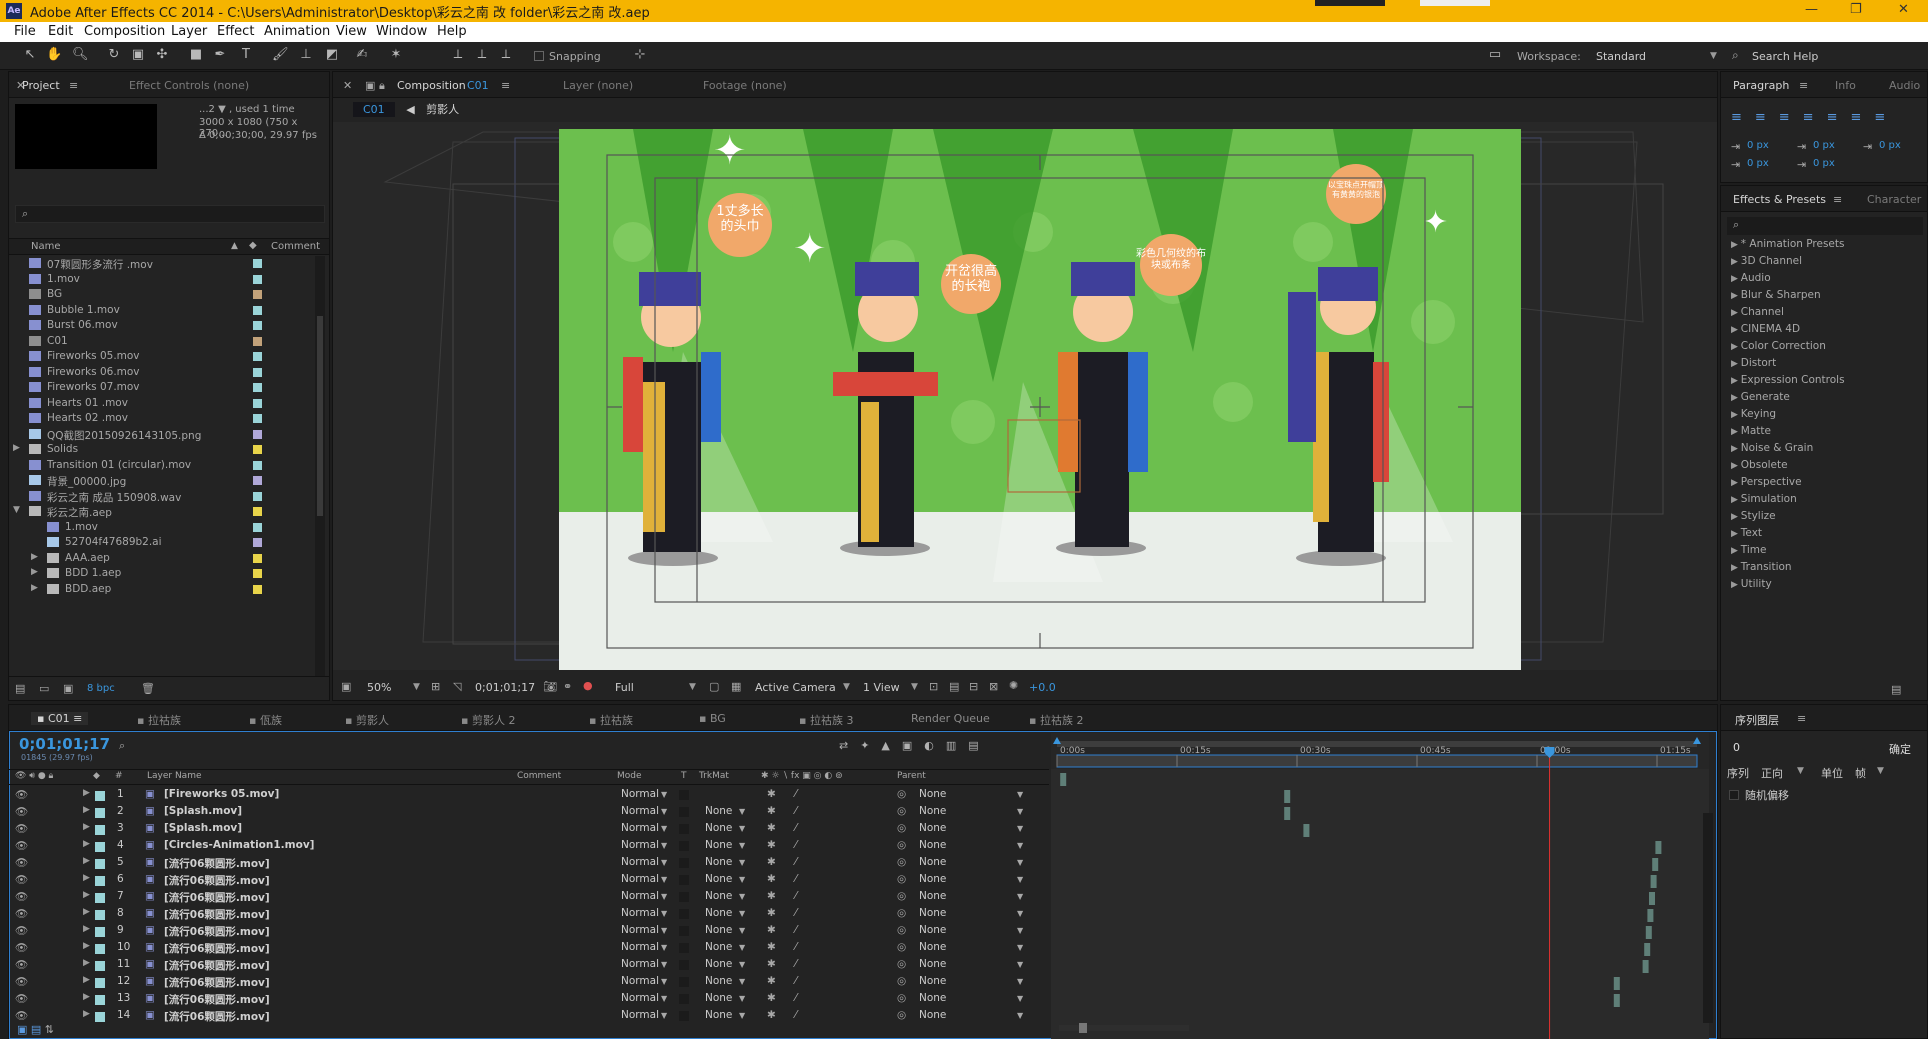 The height and width of the screenshot is (1039, 1928). Describe the element at coordinates (138, 55) in the screenshot. I see `camera-tool-icon: ▣` at that location.